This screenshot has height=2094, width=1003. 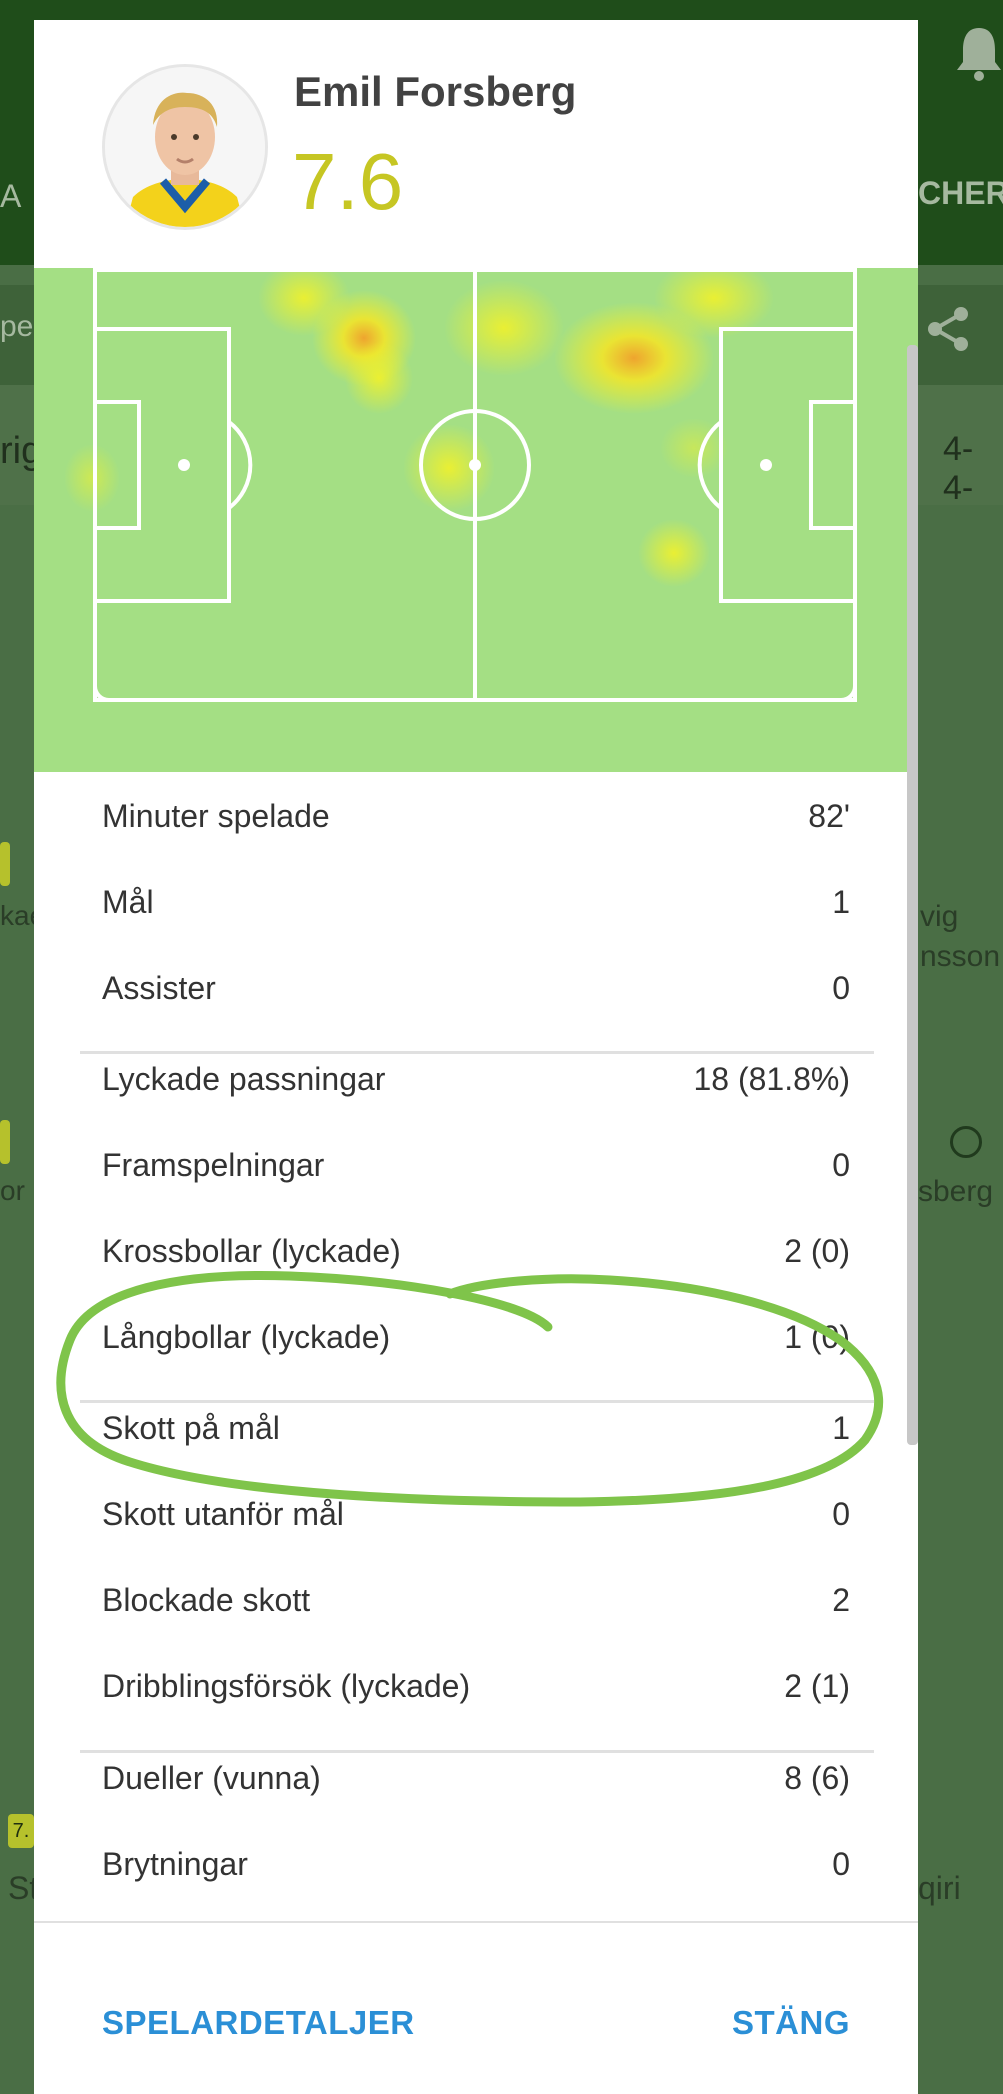 I want to click on stat-label: Krossbollar (lyckade), so click(x=251, y=1250).